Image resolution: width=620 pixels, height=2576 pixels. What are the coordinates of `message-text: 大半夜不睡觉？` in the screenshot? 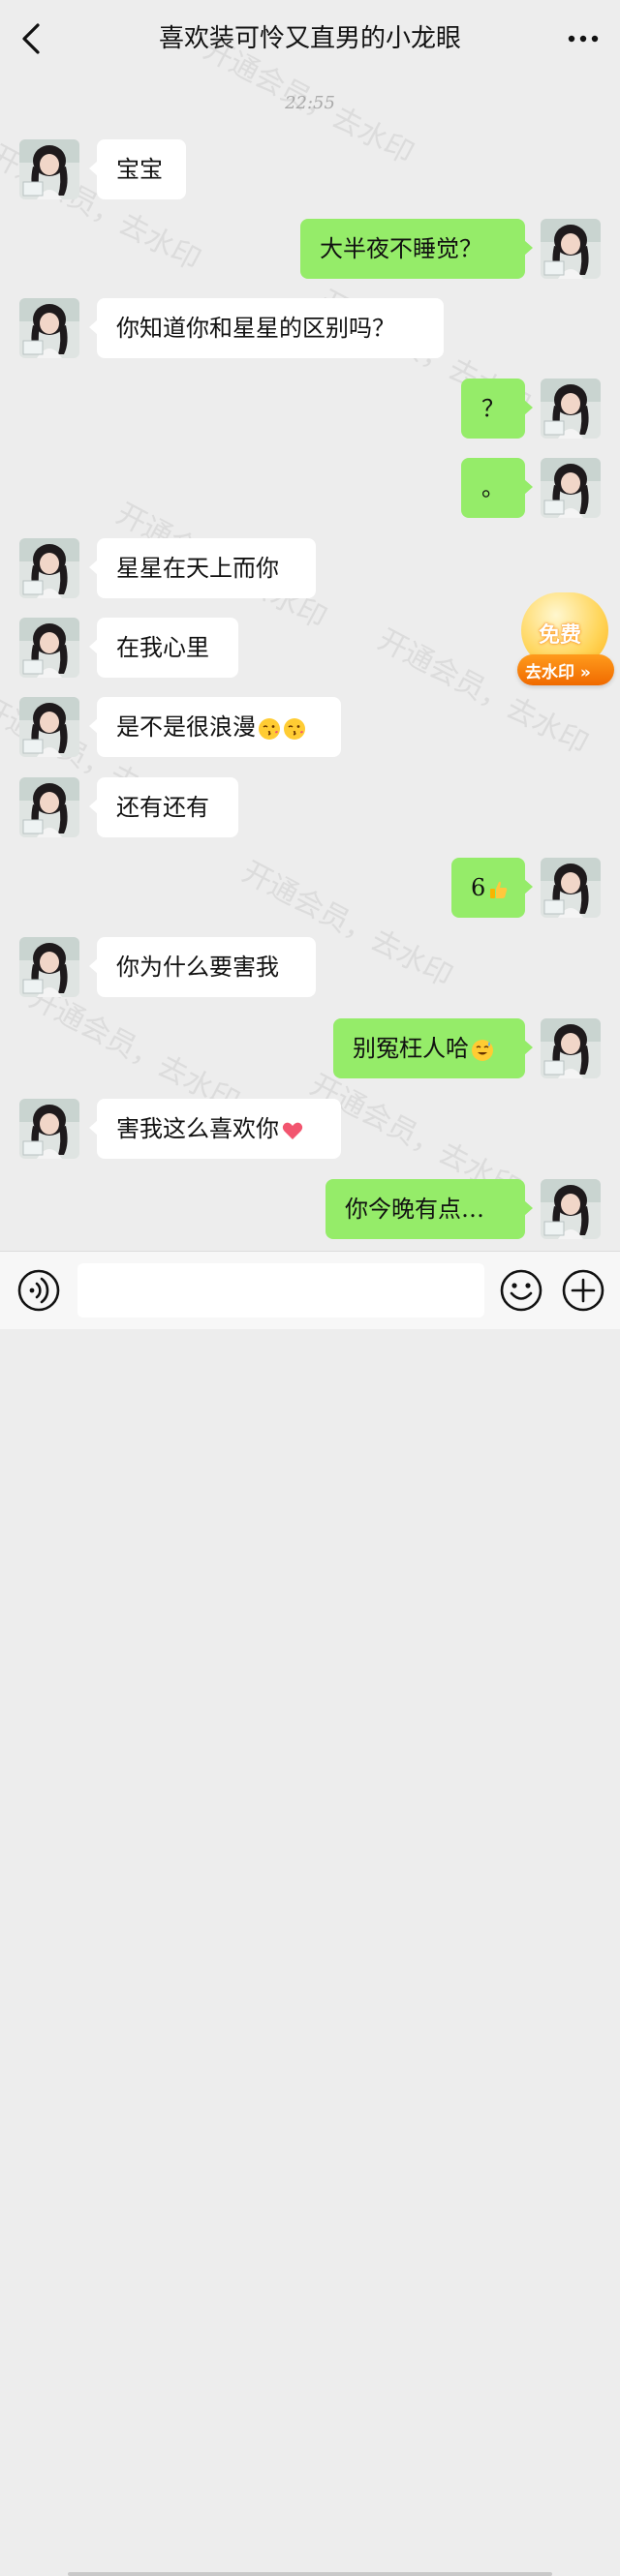 It's located at (401, 248).